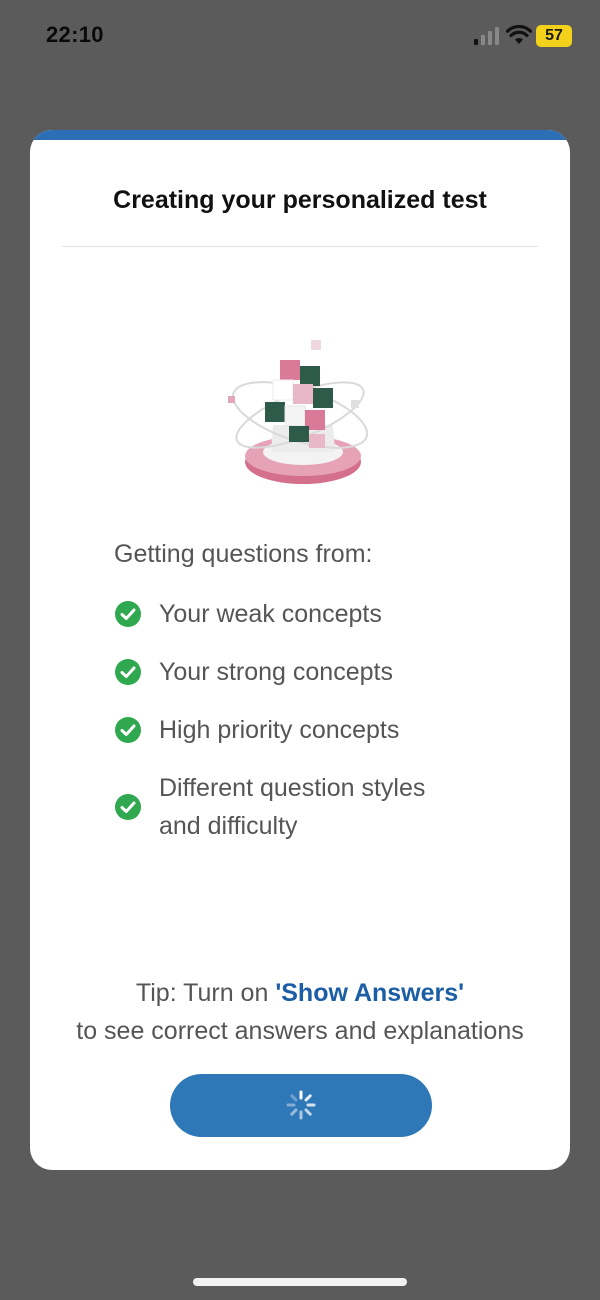 This screenshot has height=1300, width=600. Describe the element at coordinates (519, 34) in the screenshot. I see `wifi-icon` at that location.